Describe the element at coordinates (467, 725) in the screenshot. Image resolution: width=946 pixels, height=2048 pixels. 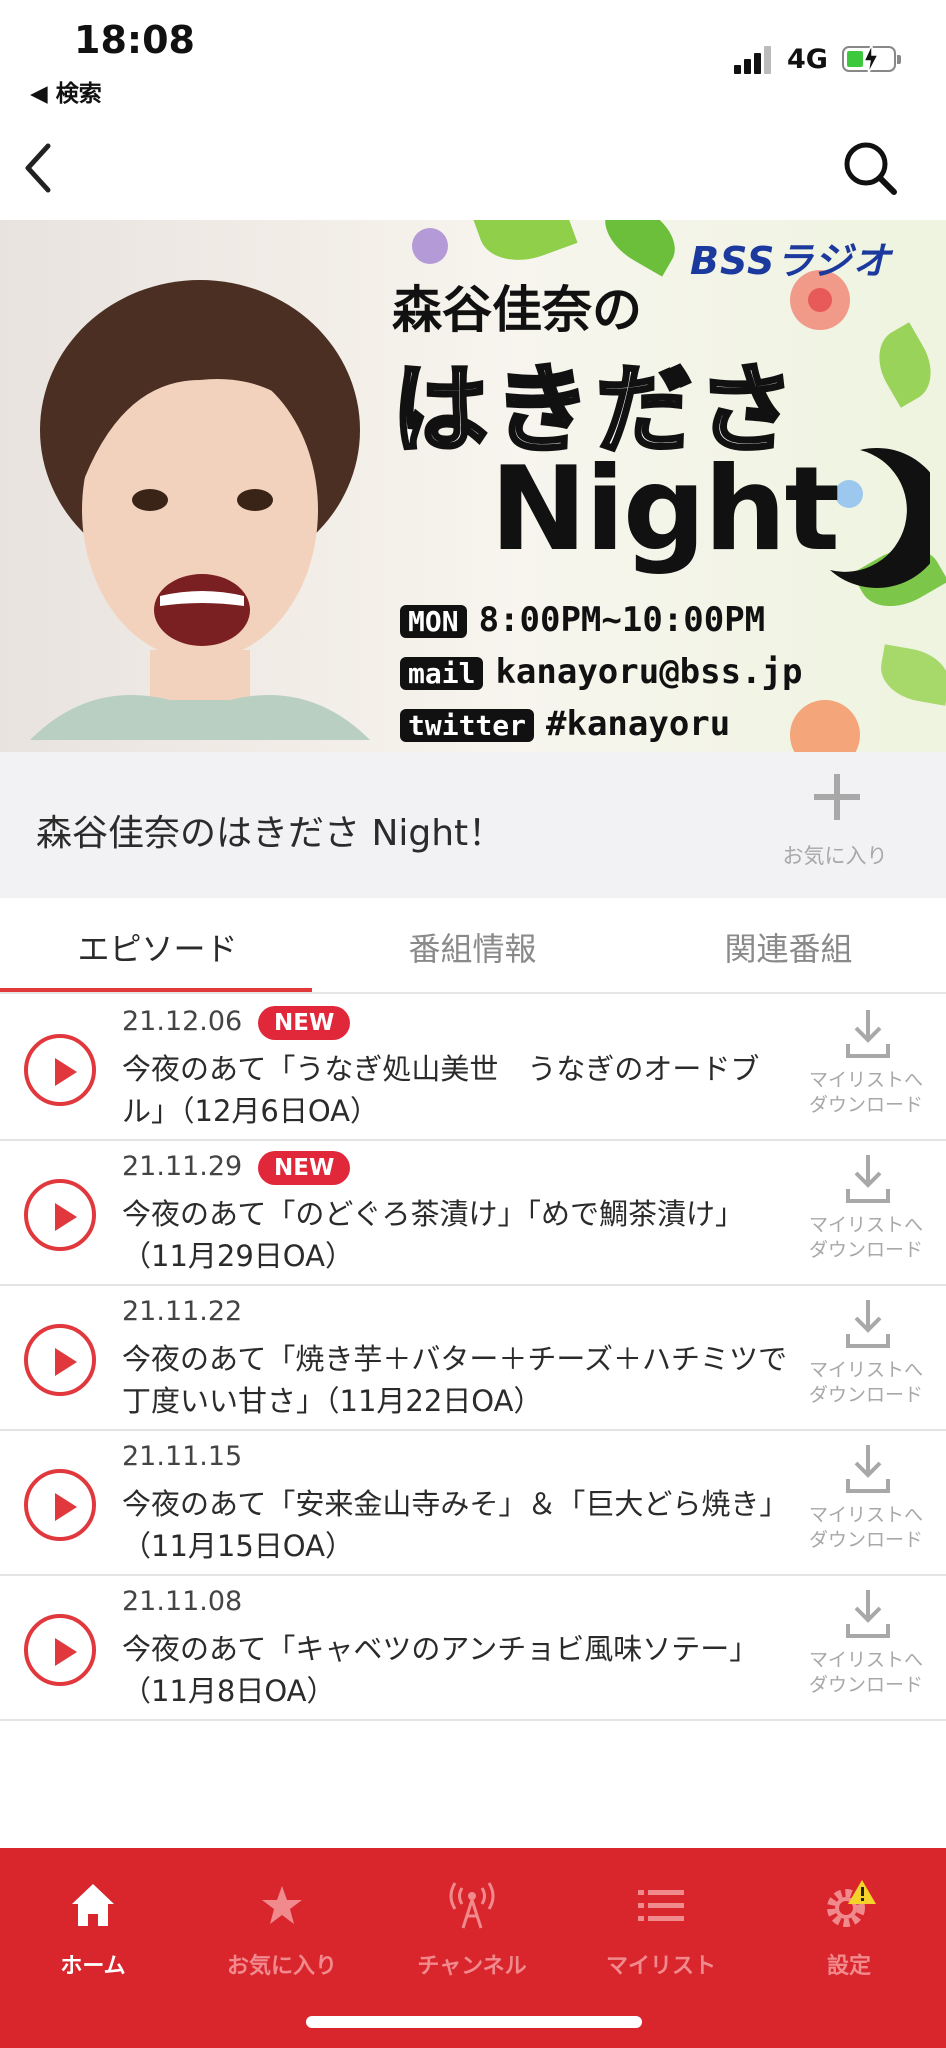
I see `twitter-tag: twitter` at that location.